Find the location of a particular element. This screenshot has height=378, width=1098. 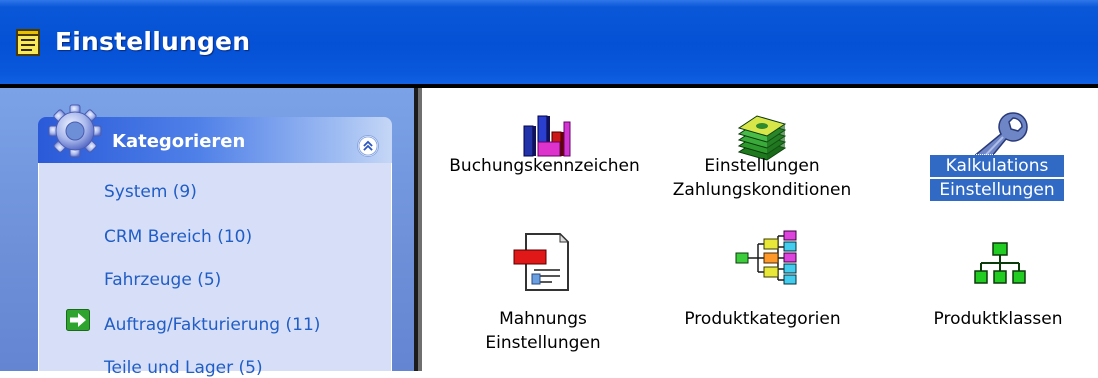

item-label: Produktkategorien is located at coordinates (762, 319).